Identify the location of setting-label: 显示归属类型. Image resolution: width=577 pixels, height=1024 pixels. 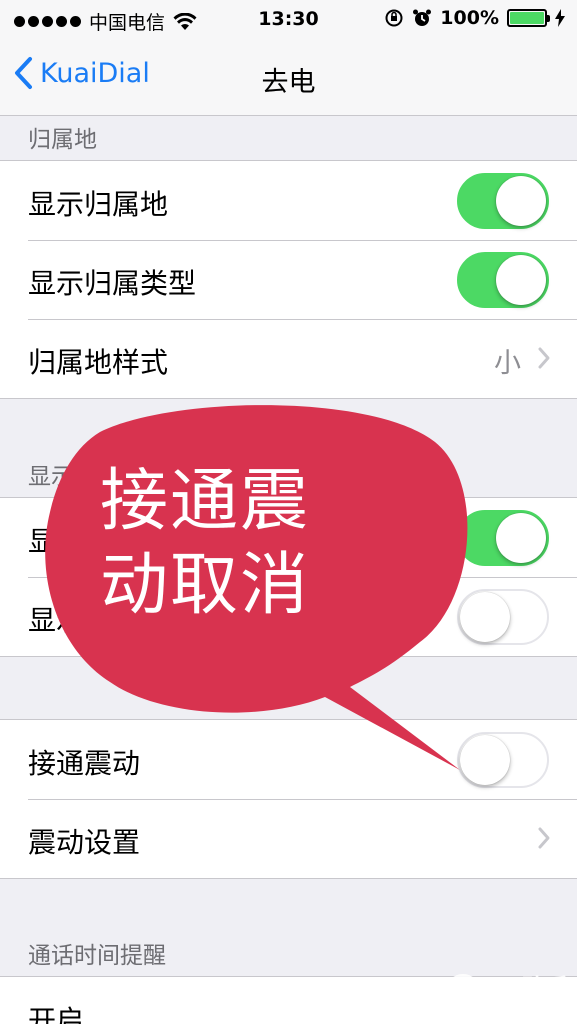
(112, 283).